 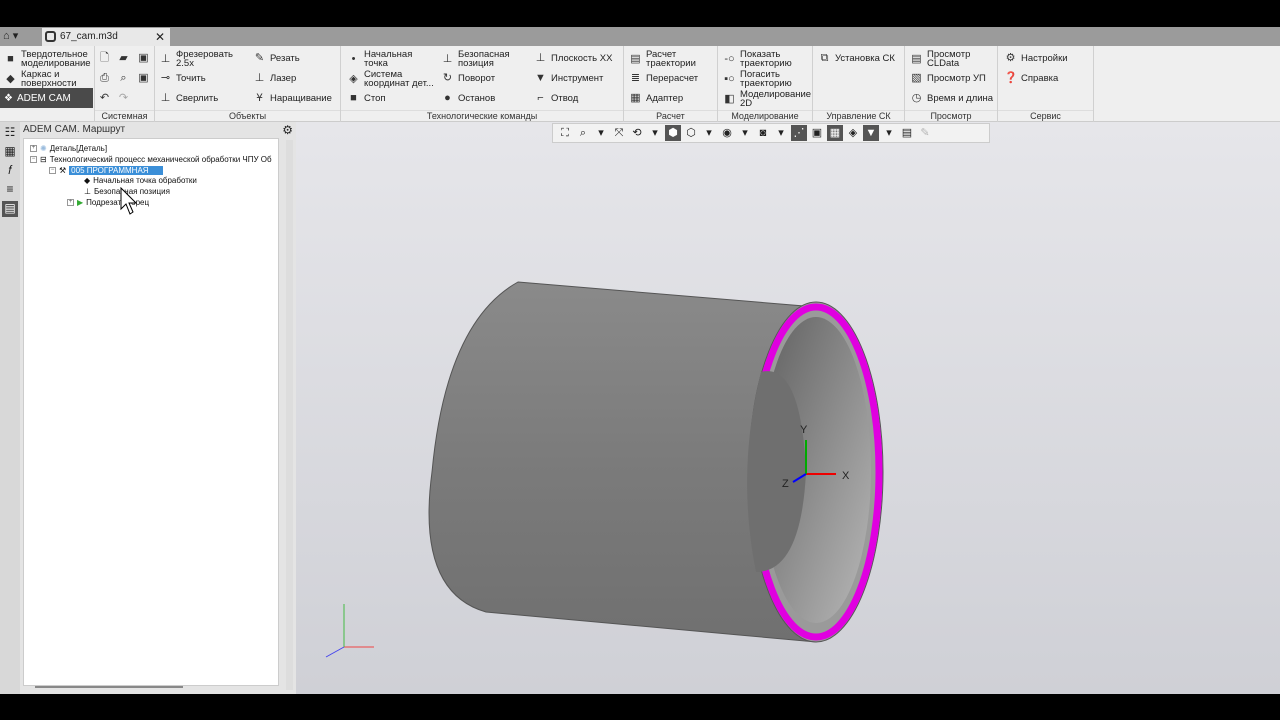 What do you see at coordinates (637, 133) in the screenshot?
I see `rotate-icon: ⟲` at bounding box center [637, 133].